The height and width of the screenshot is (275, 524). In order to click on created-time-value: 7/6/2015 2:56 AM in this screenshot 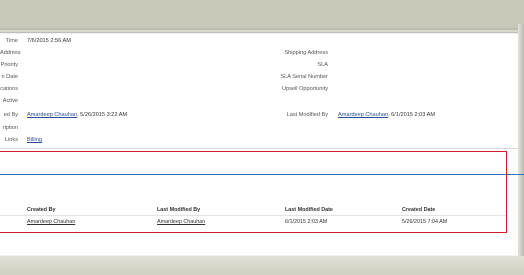, I will do `click(49, 41)`.